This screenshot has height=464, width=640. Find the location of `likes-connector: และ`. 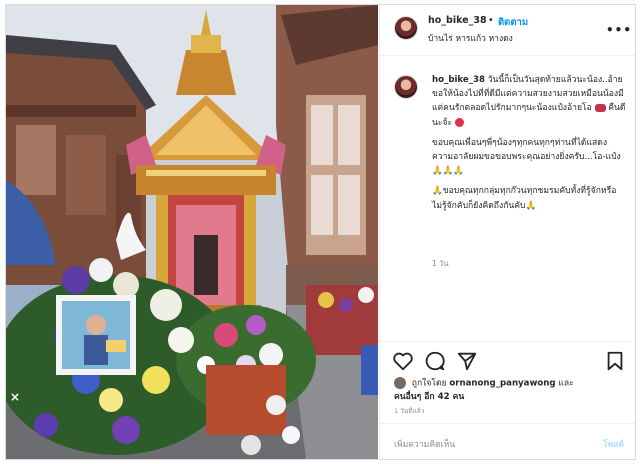

likes-connector: และ is located at coordinates (566, 383).